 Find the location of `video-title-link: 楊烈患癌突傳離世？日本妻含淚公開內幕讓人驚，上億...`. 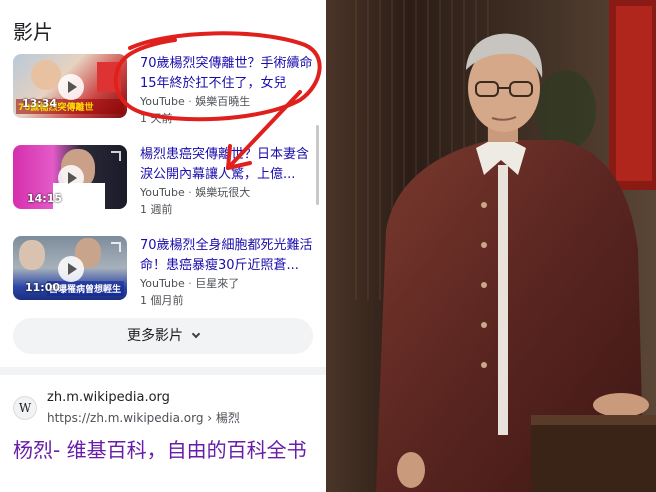

video-title-link: 楊烈患癌突傳離世？日本妻含淚公開內幕讓人驚，上億... is located at coordinates (226, 165).